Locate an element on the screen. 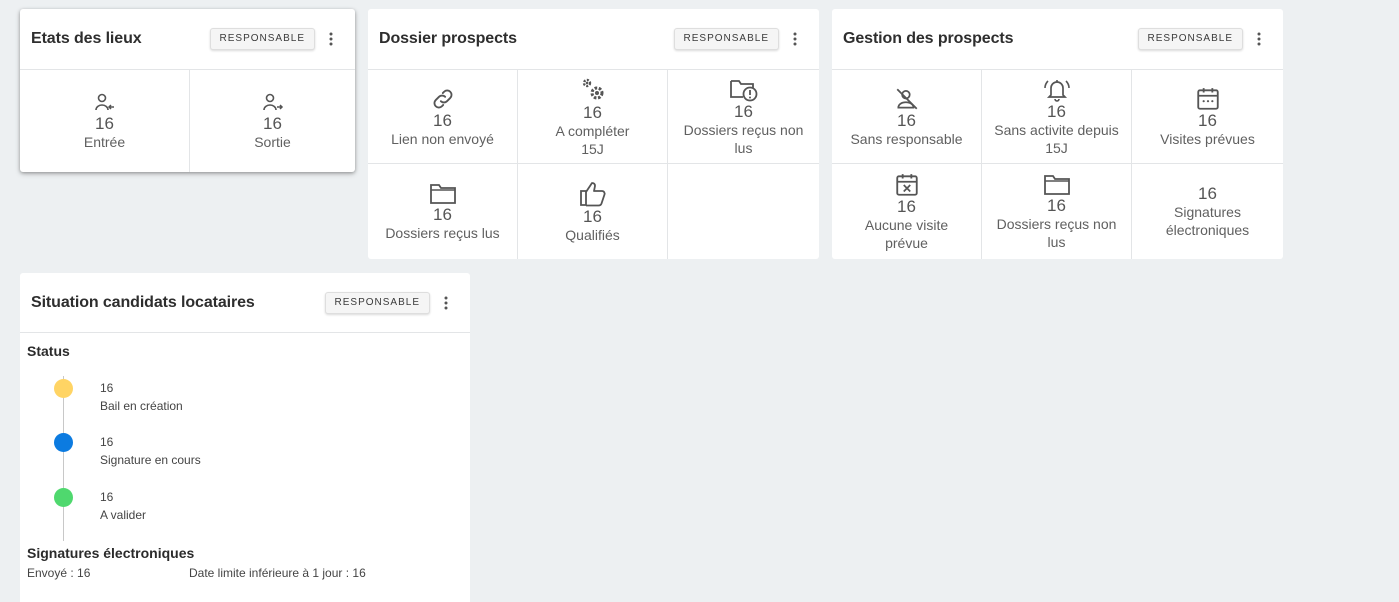 This screenshot has height=602, width=1399. tile-label: Entrée is located at coordinates (104, 142).